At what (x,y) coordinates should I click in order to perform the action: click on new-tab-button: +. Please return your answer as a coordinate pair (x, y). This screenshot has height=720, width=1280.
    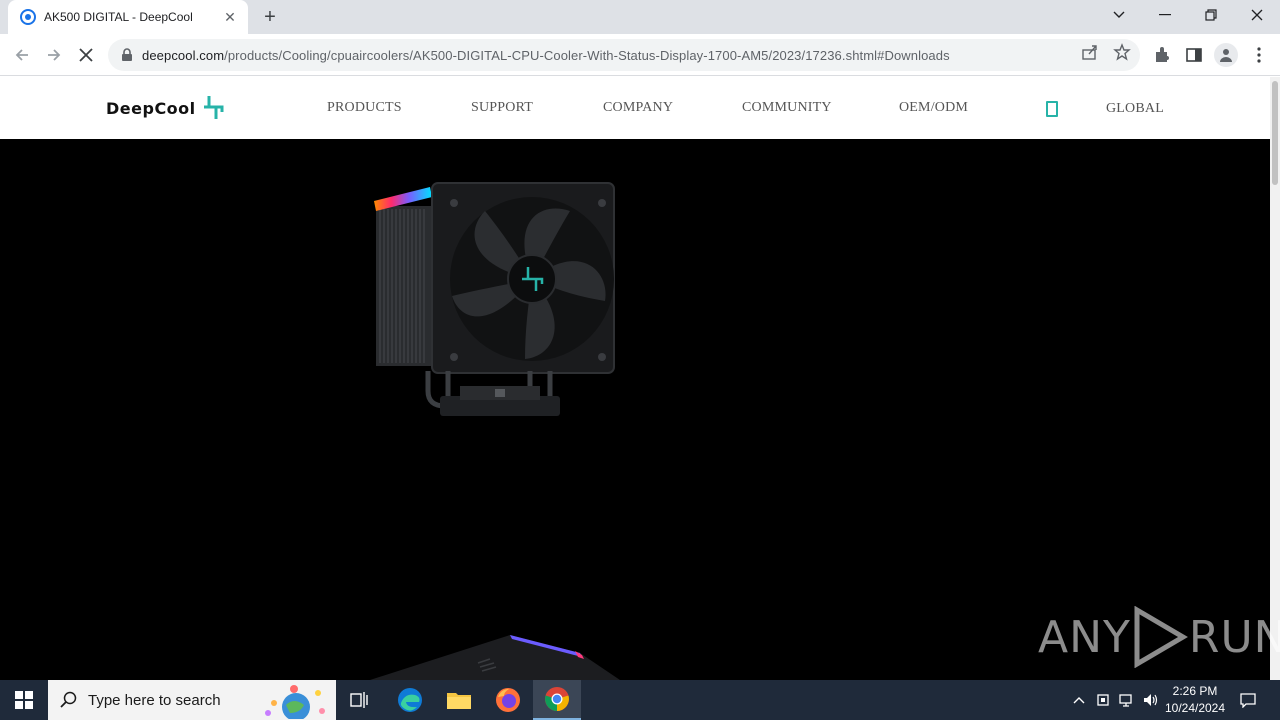
    Looking at the image, I should click on (270, 17).